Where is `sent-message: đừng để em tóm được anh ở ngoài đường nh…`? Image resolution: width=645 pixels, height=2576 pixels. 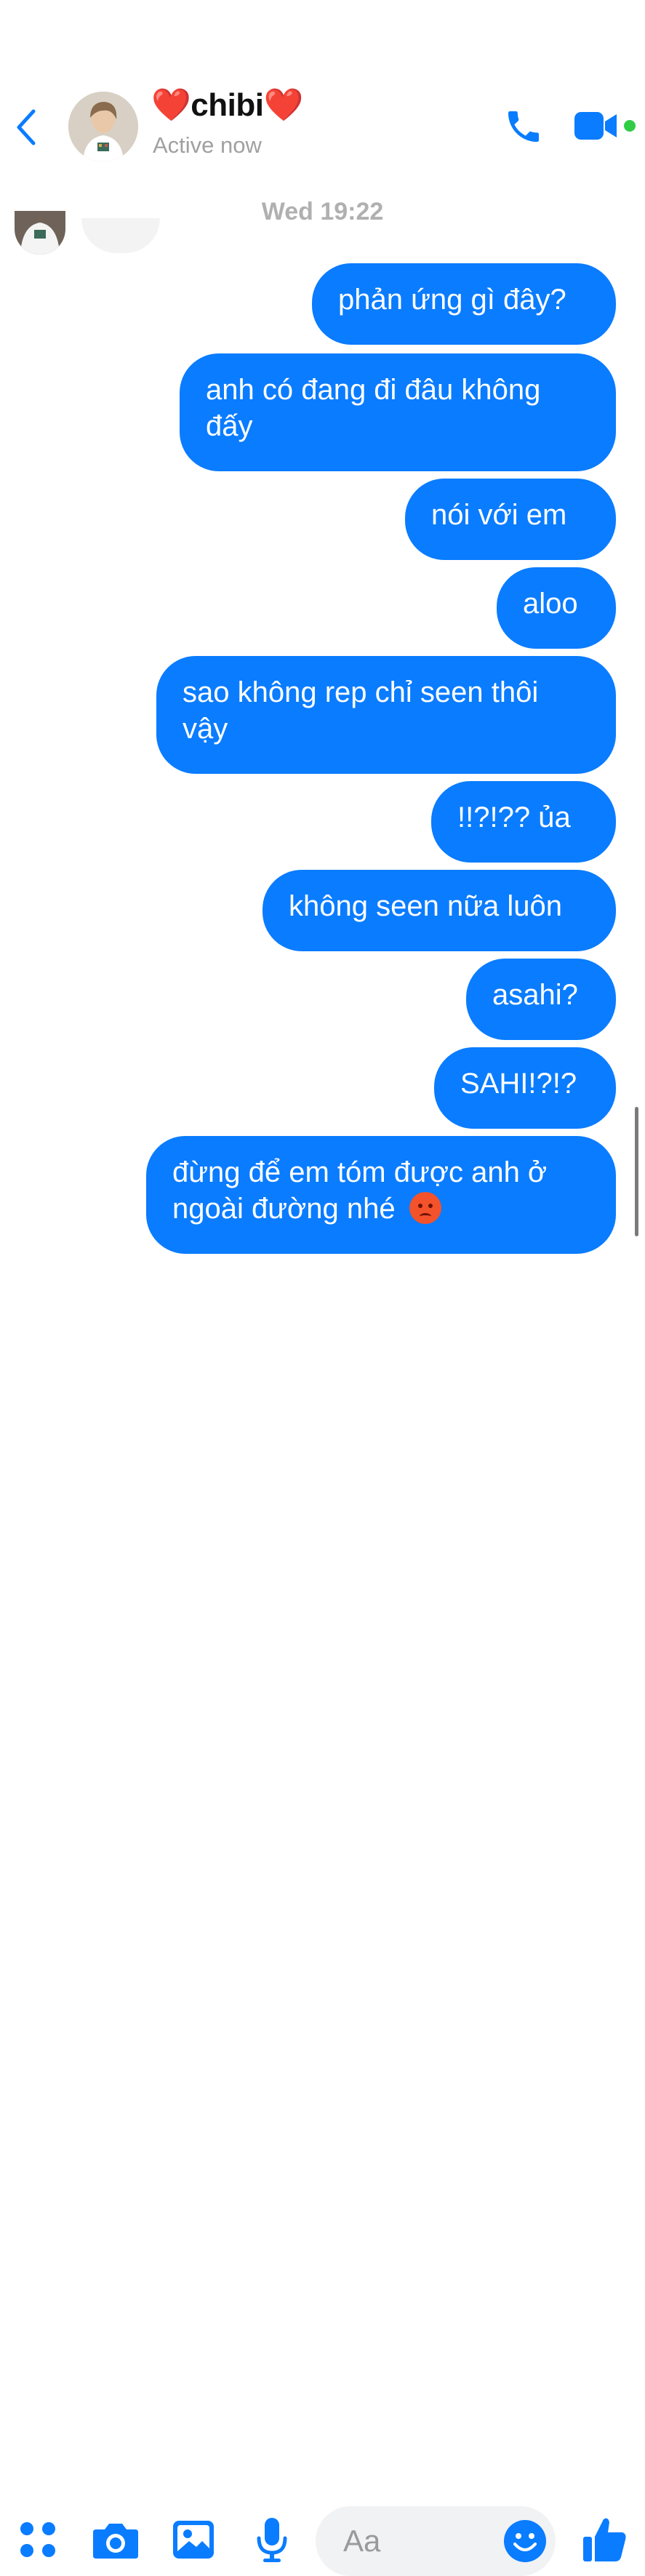
sent-message: đừng để em tóm được anh ở ngoài đường nh… is located at coordinates (381, 1195).